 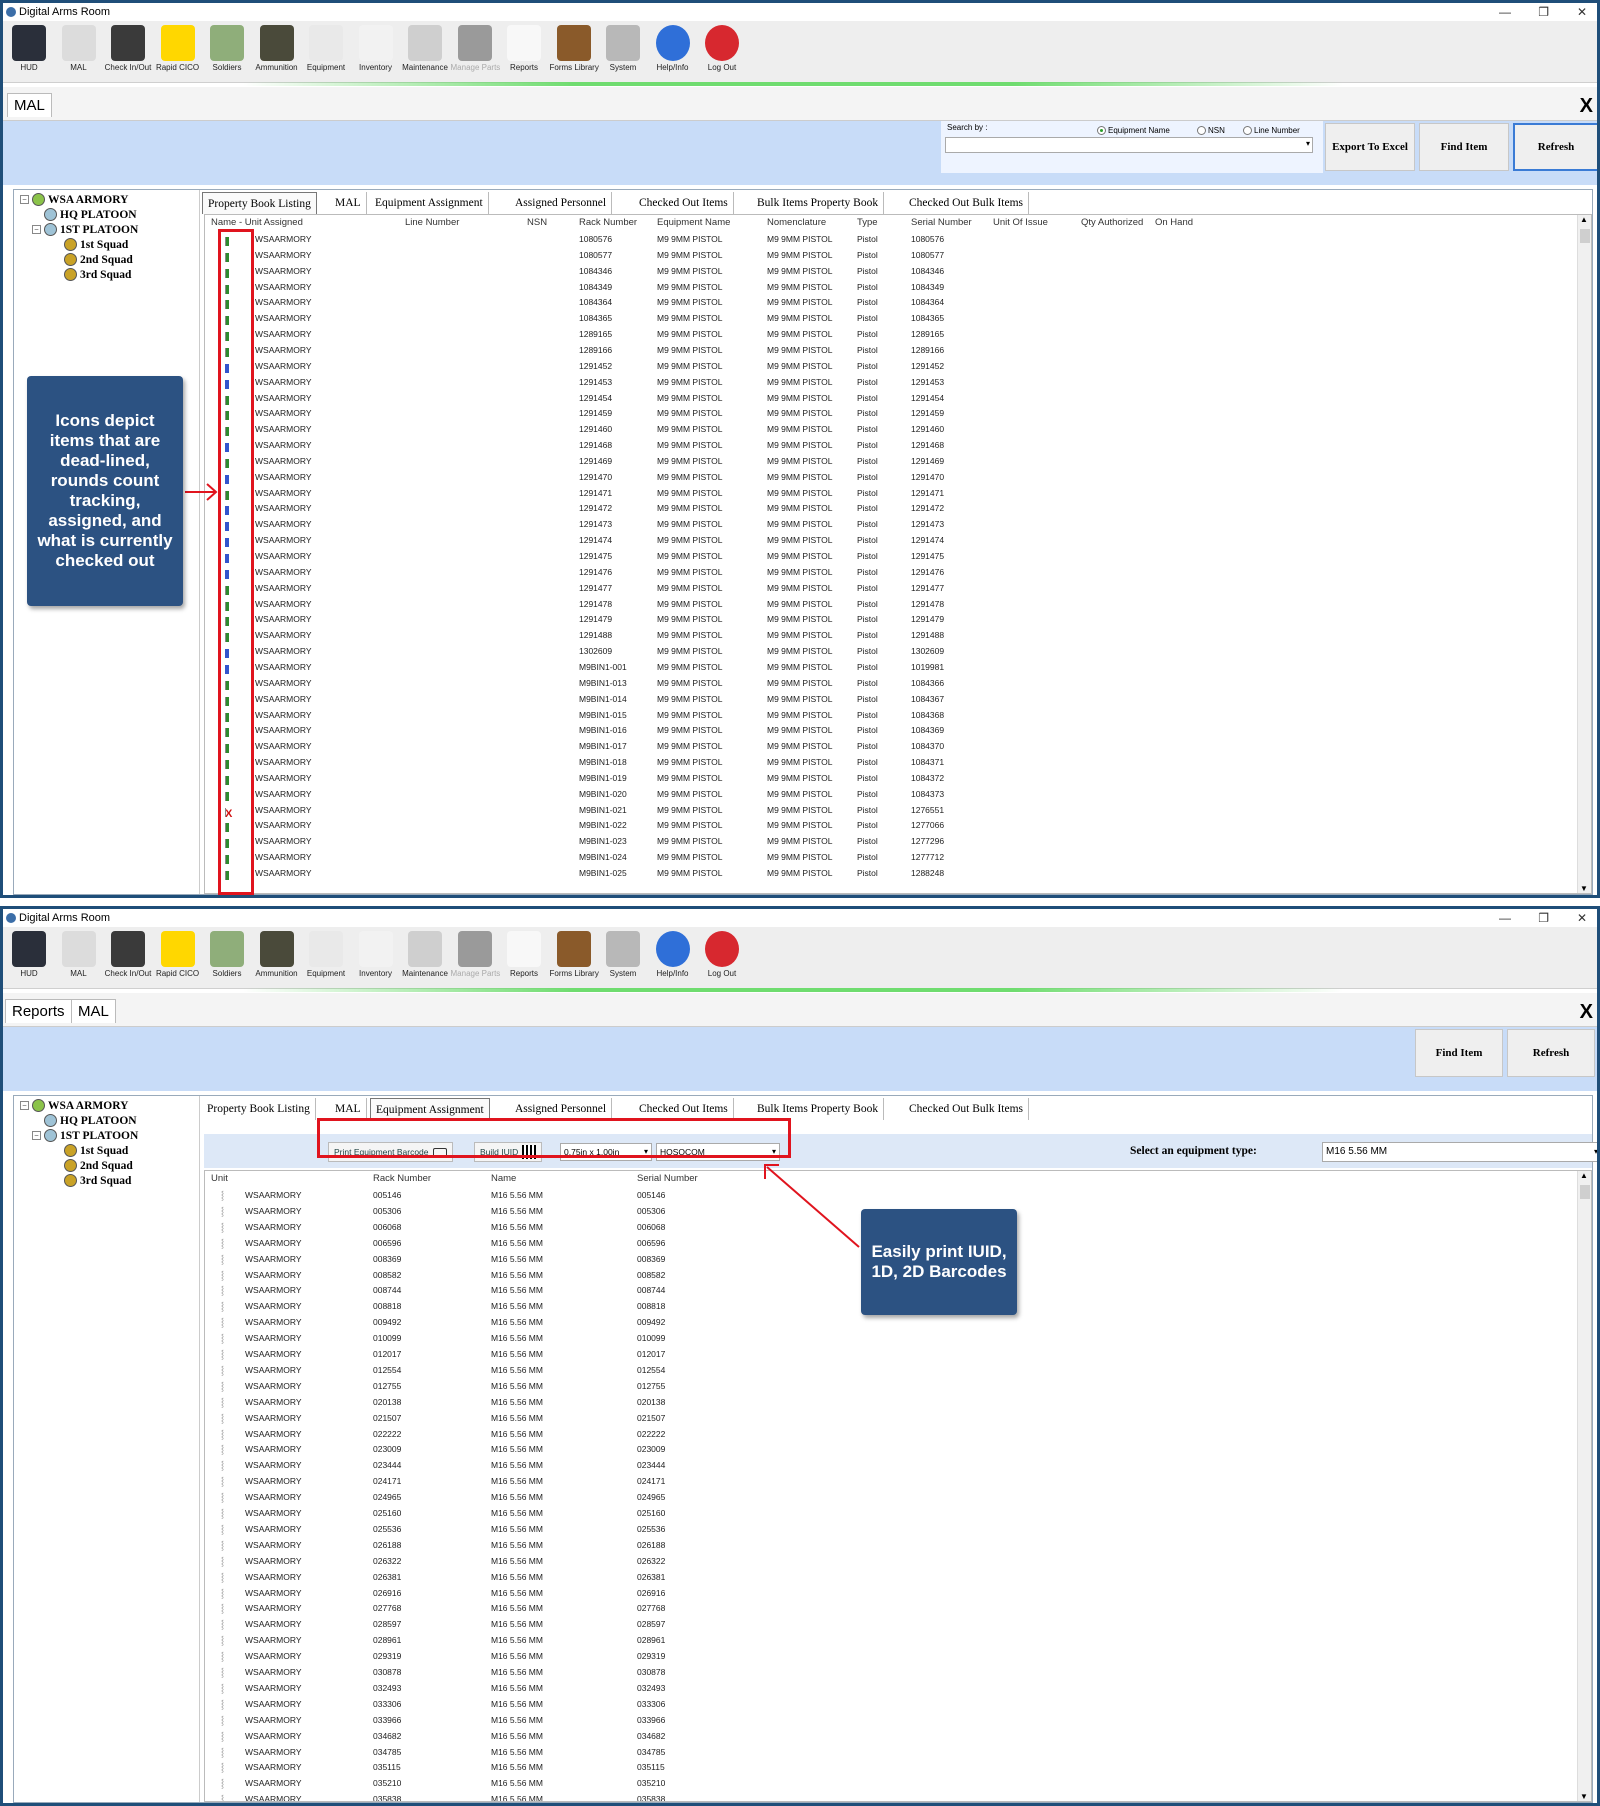 I want to click on column-header: Unit, so click(x=219, y=1178).